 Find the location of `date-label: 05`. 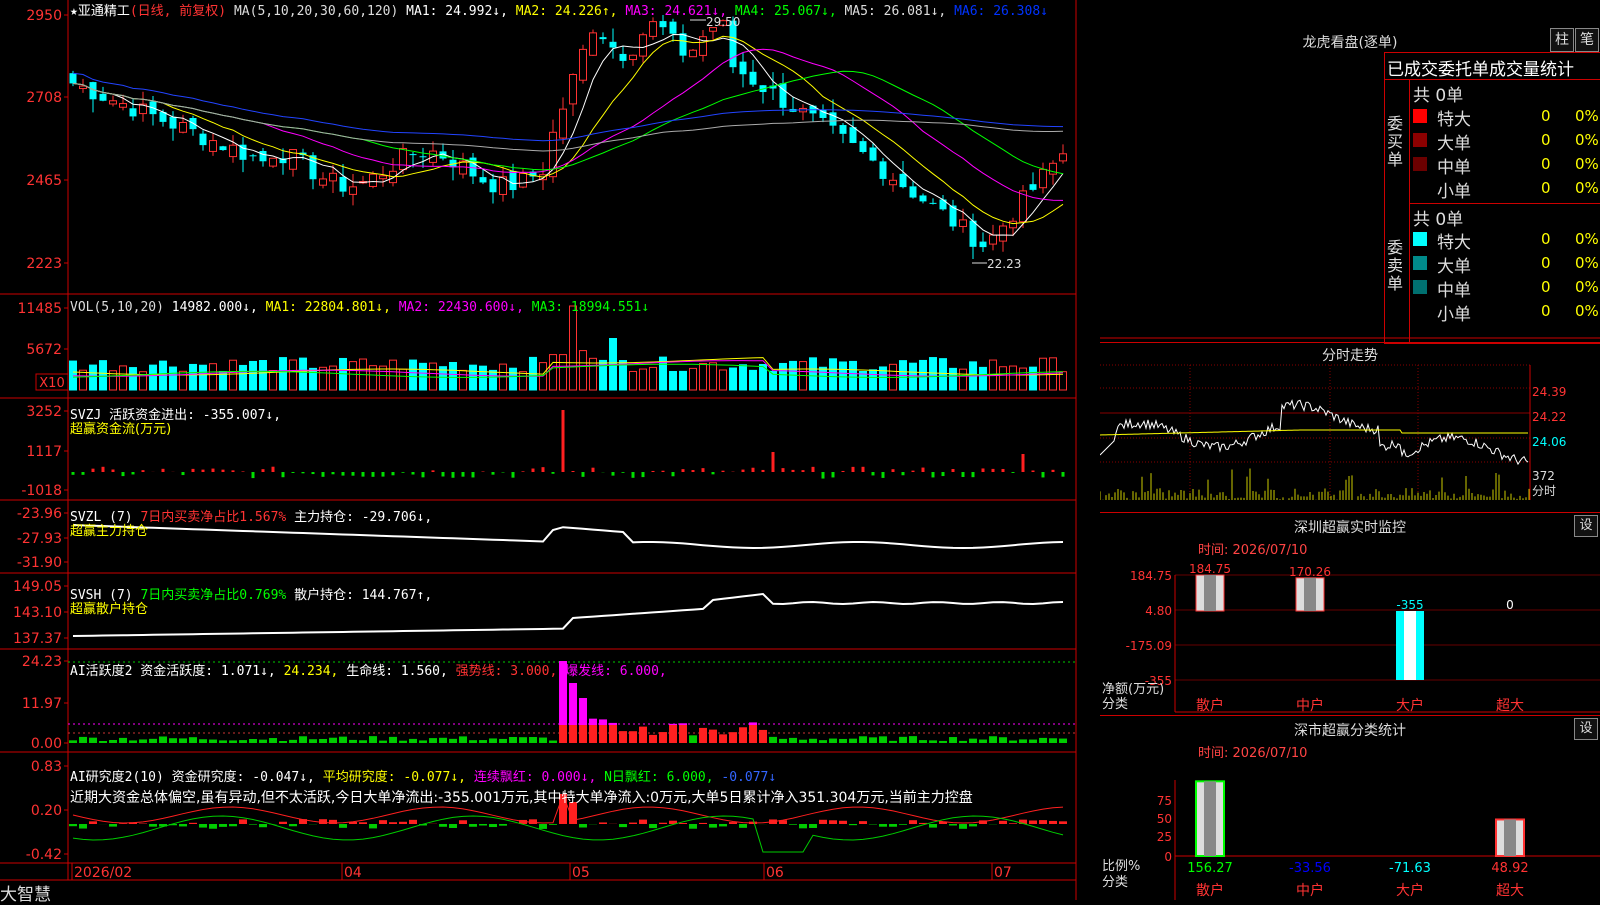

date-label: 05 is located at coordinates (581, 873).